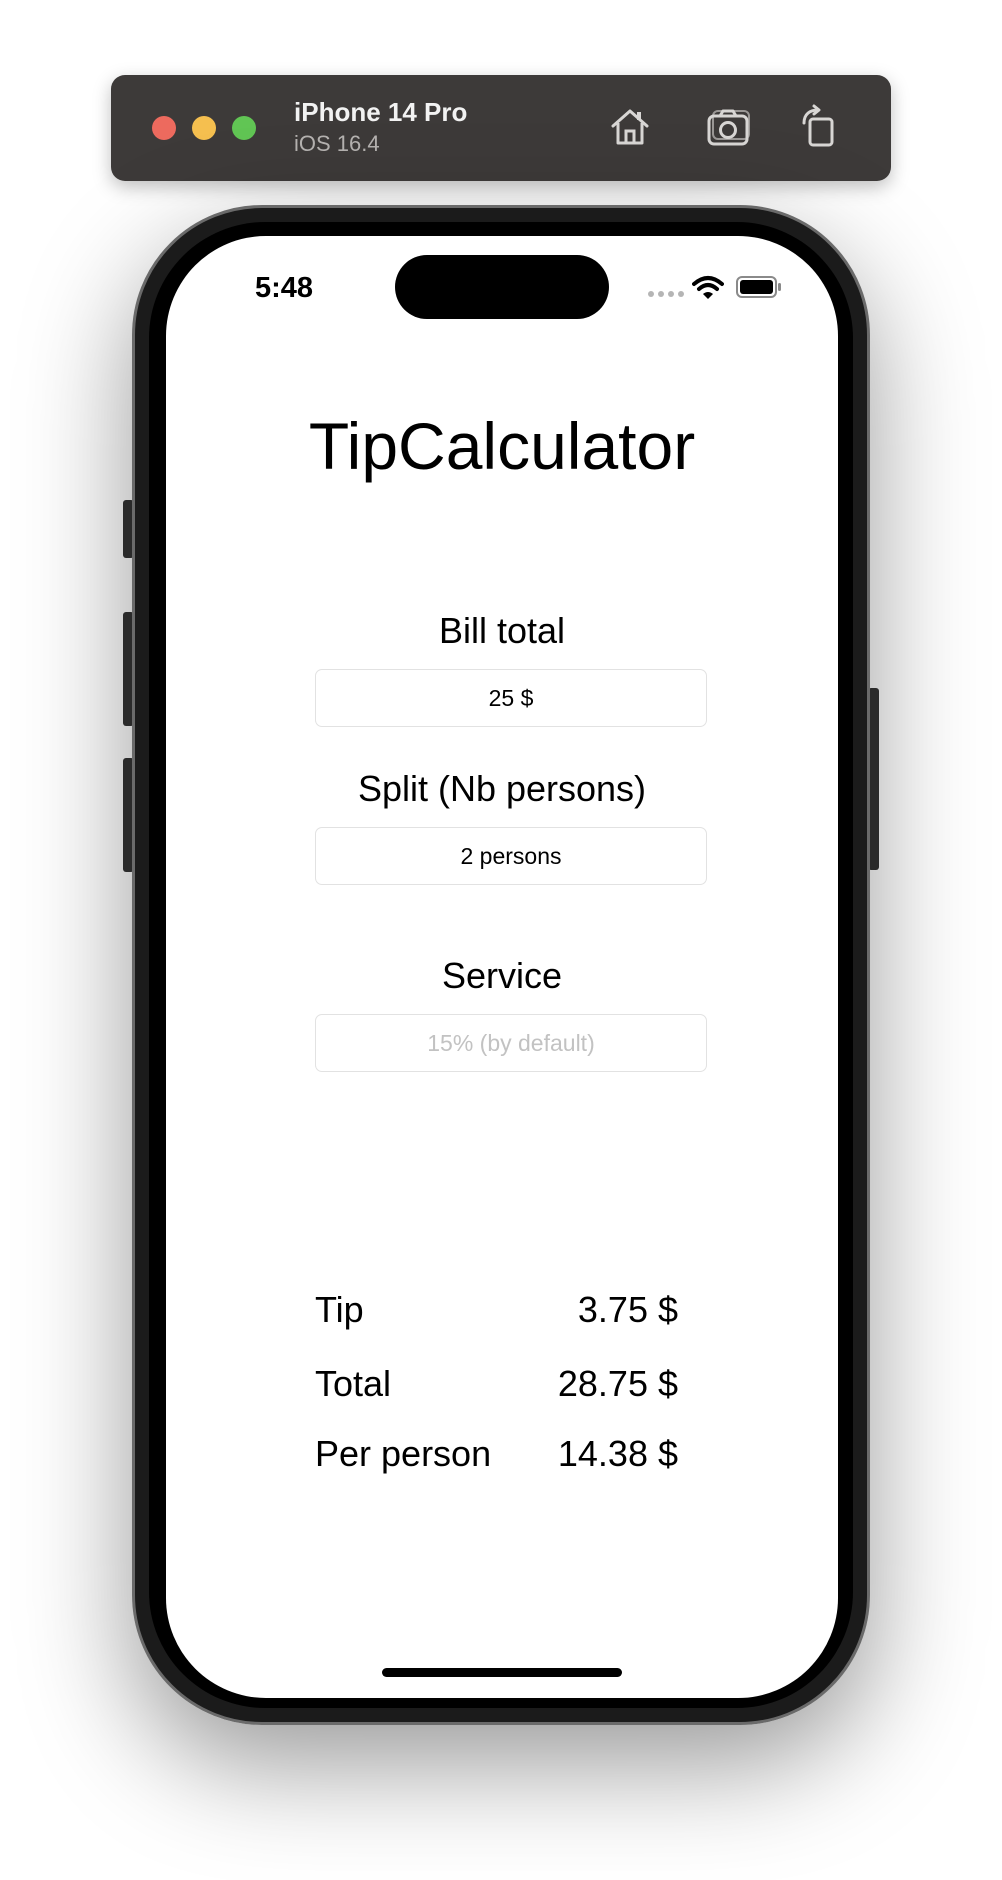 This screenshot has width=1002, height=1880. Describe the element at coordinates (502, 446) in the screenshot. I see `app-title: TipCalculator` at that location.